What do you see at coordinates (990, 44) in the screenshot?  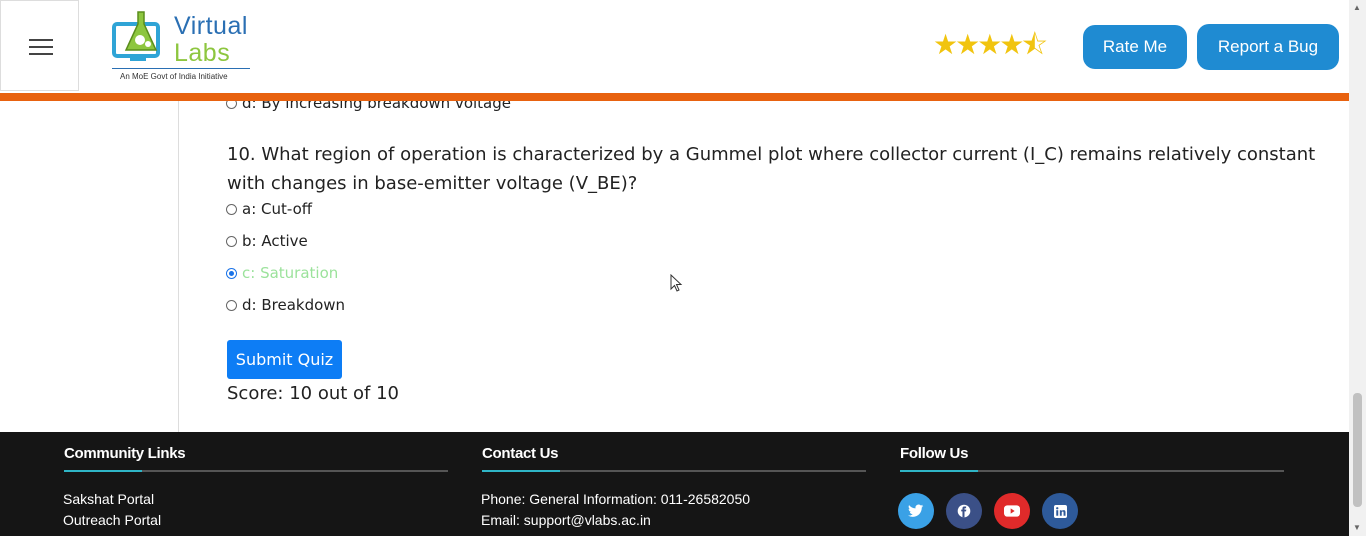 I see `rating-stars: ★★★★⯪` at bounding box center [990, 44].